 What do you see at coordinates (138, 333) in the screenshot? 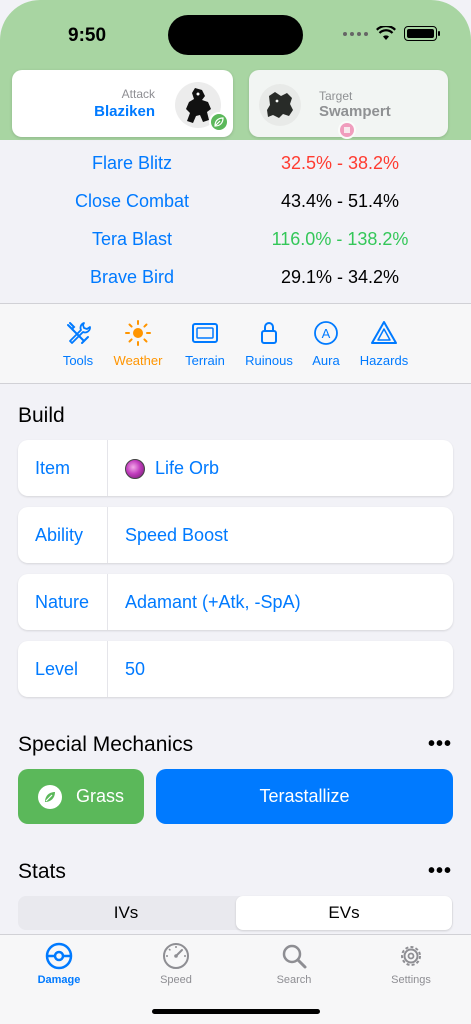
I see `sun-icon` at bounding box center [138, 333].